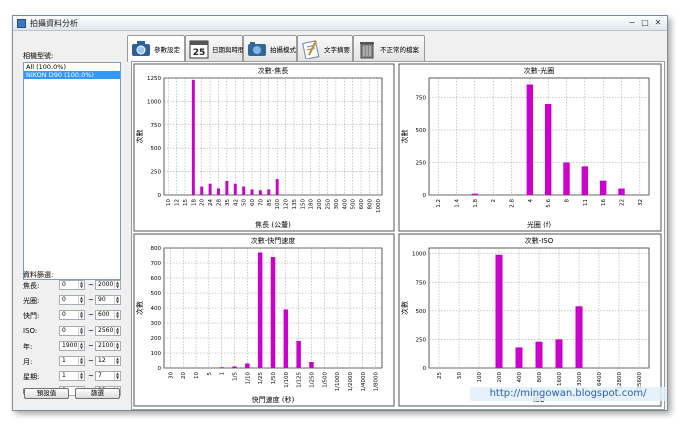 The height and width of the screenshot is (433, 690). Describe the element at coordinates (210, 374) in the screenshot. I see `x-tick-label: 5` at that location.